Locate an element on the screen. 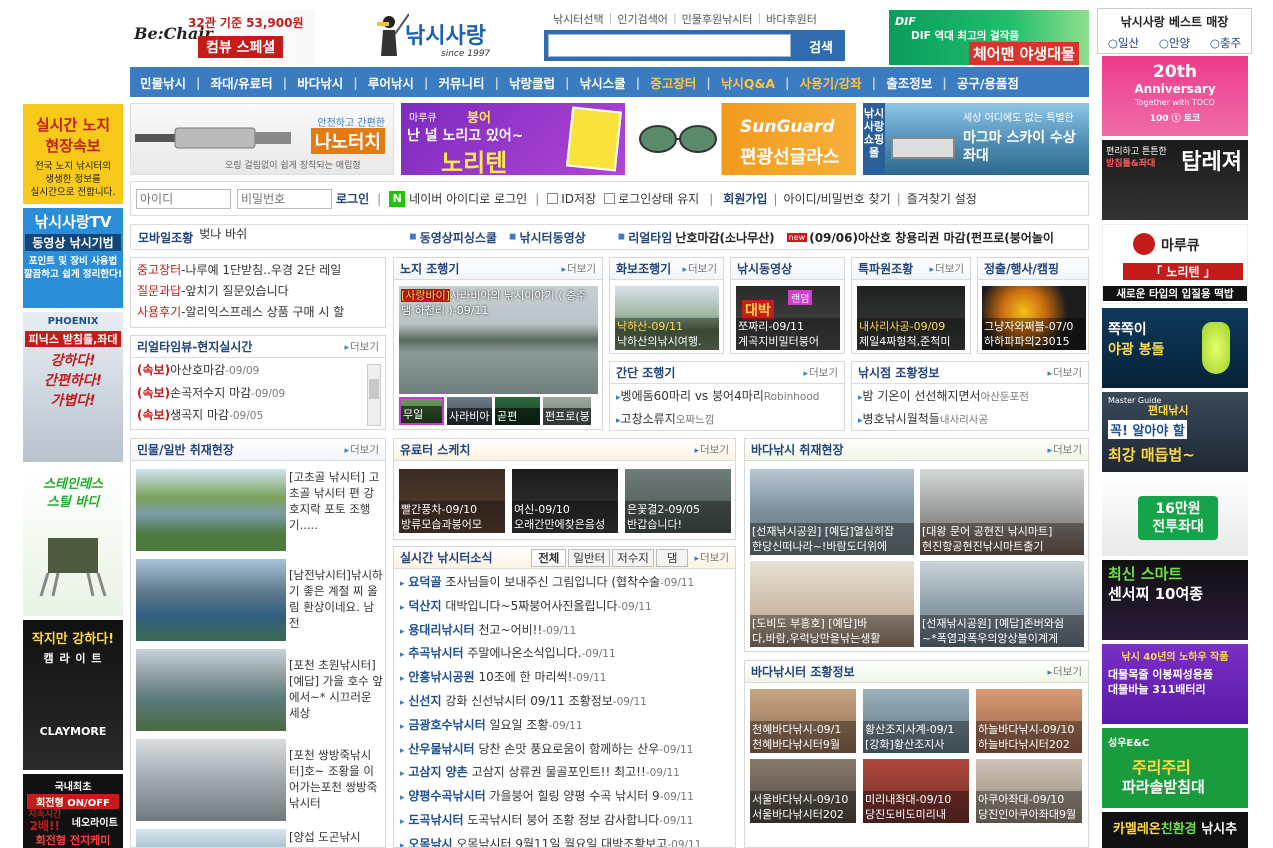 The height and width of the screenshot is (848, 1273). video-school-link: 동영상피싱스쿨 is located at coordinates (458, 237).